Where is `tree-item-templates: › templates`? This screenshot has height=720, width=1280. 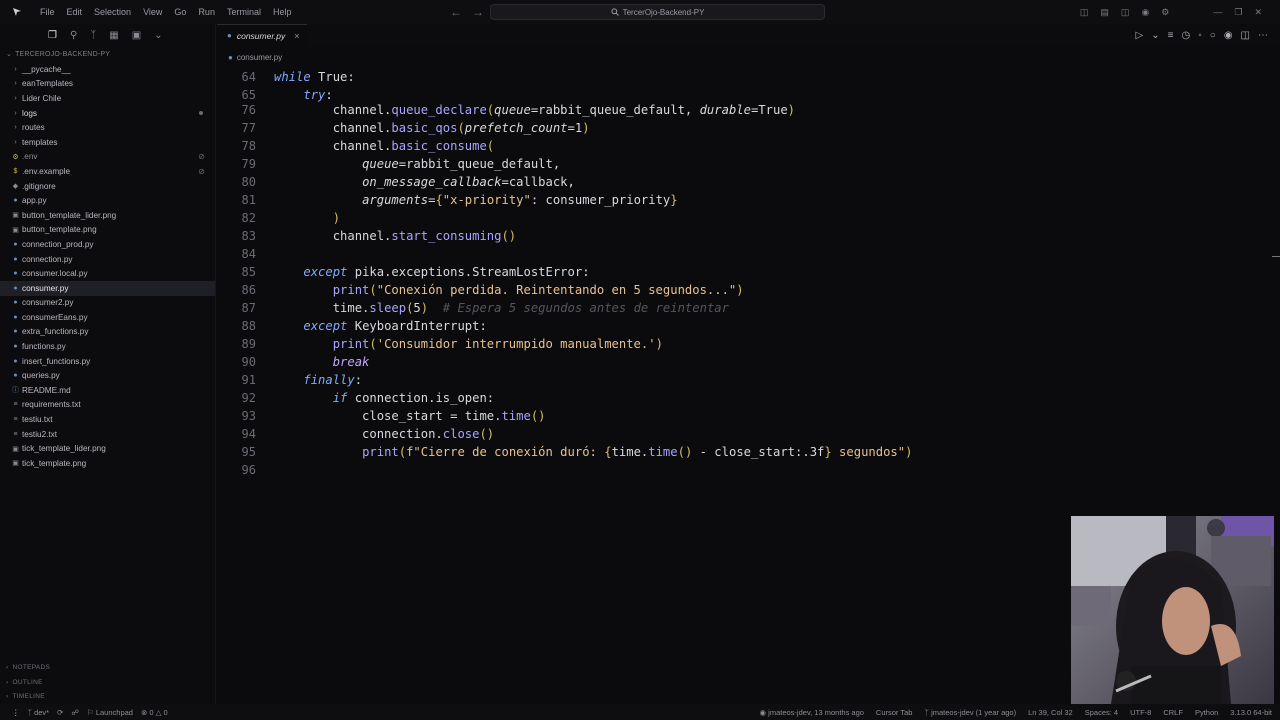 tree-item-templates: › templates is located at coordinates (107, 142).